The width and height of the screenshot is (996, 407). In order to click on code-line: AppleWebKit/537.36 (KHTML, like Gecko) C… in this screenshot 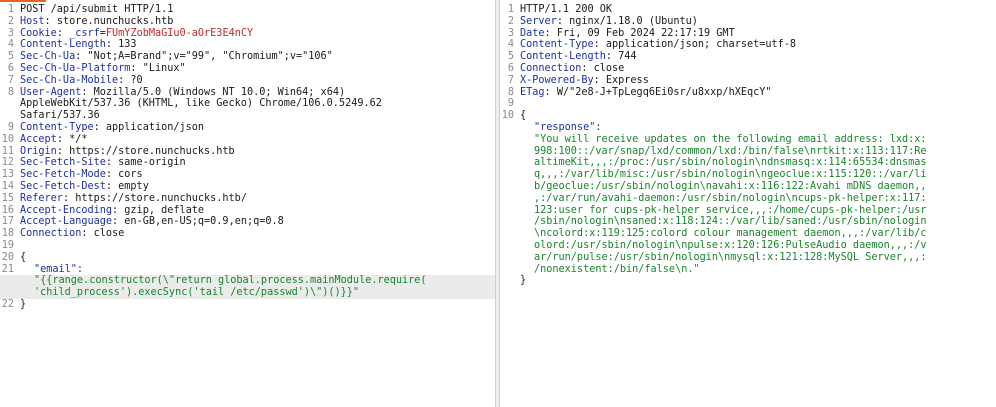, I will do `click(247, 104)`.